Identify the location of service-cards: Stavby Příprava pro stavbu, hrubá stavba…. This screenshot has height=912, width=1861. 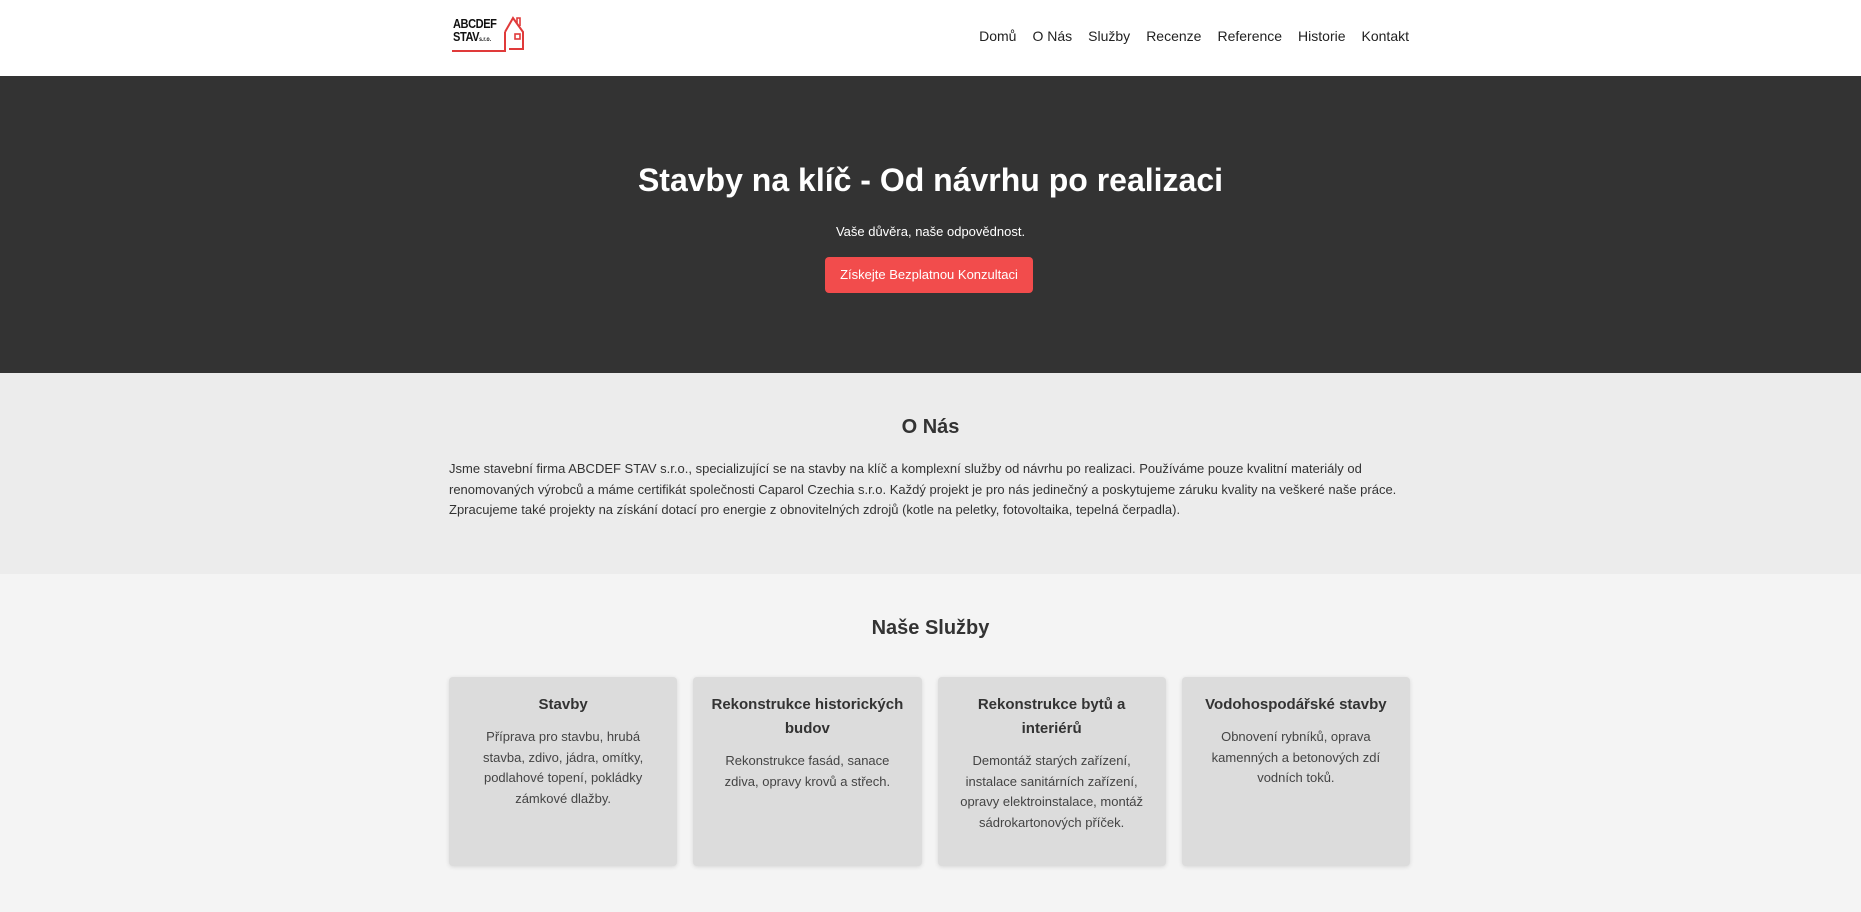
(929, 771).